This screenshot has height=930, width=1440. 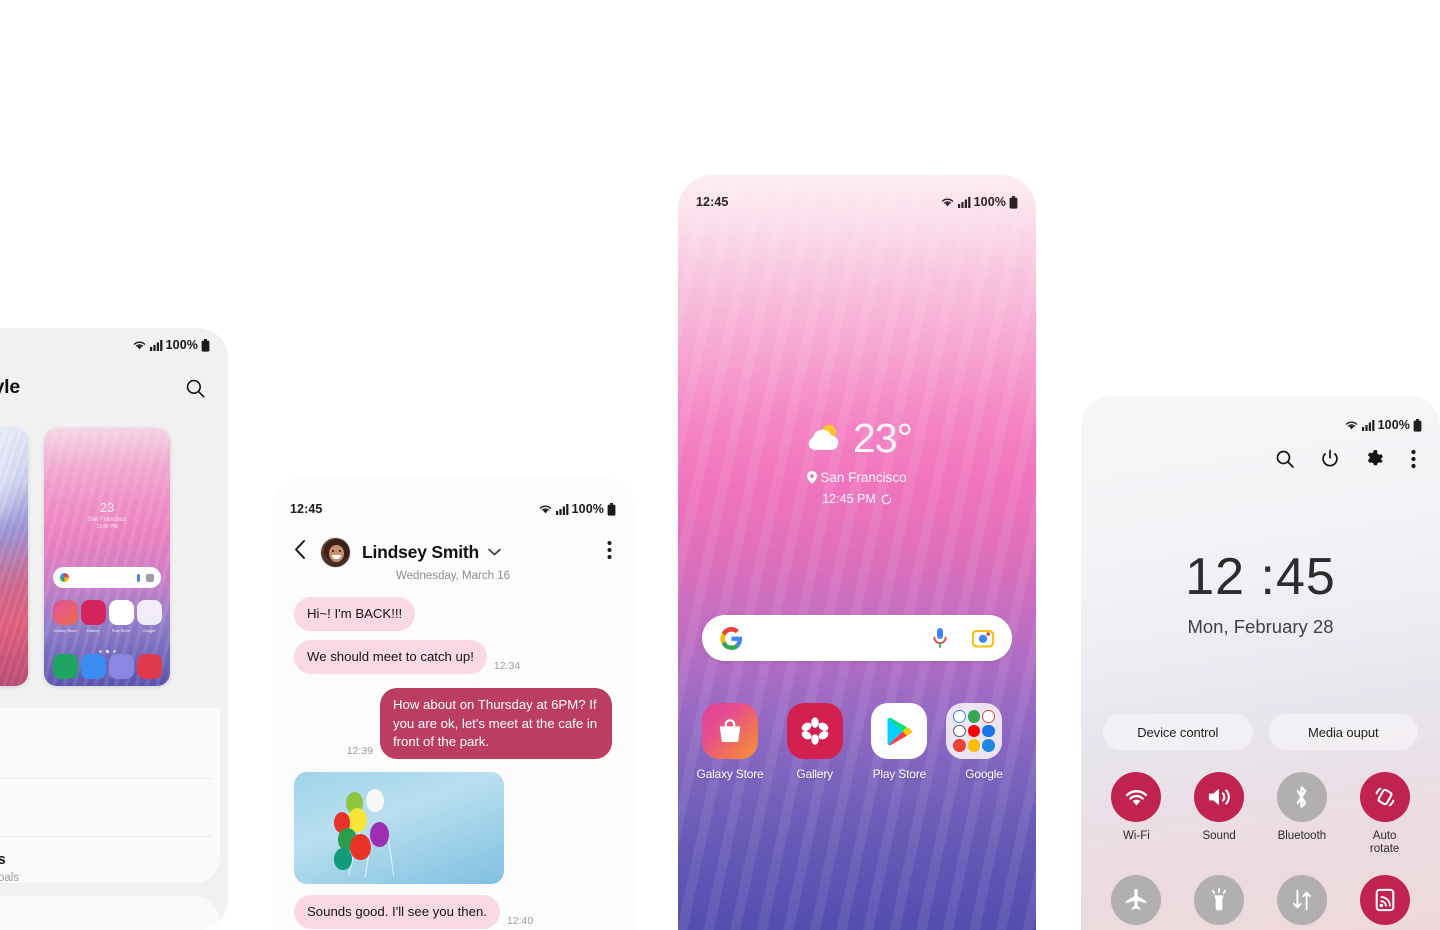 I want to click on partly-cloudy-icon, so click(x=823, y=437).